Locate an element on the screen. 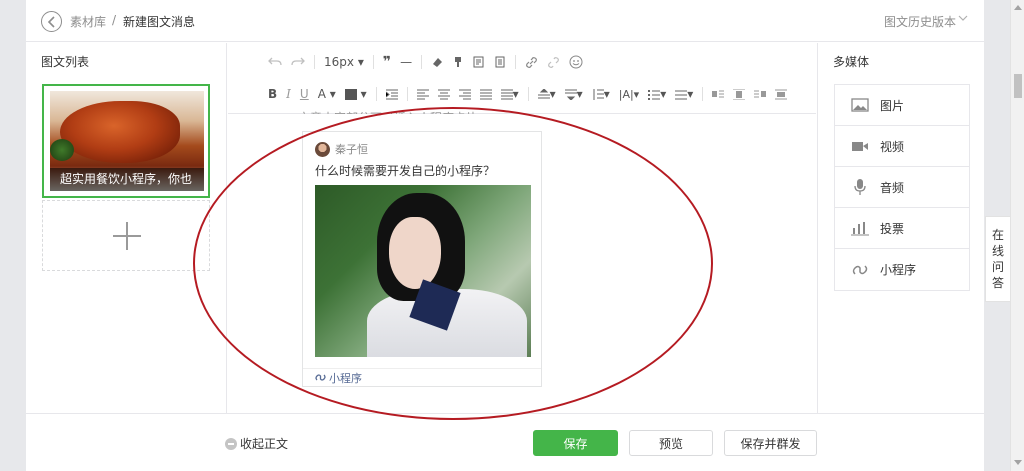 This screenshot has height=471, width=1024. top-bar: 素材库 / 新建图文消息 图文历史版本 is located at coordinates (505, 21).